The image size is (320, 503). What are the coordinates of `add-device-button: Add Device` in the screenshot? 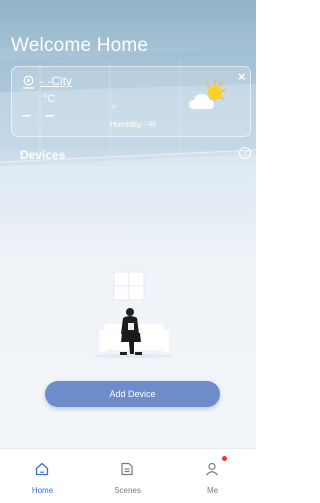 It's located at (132, 394).